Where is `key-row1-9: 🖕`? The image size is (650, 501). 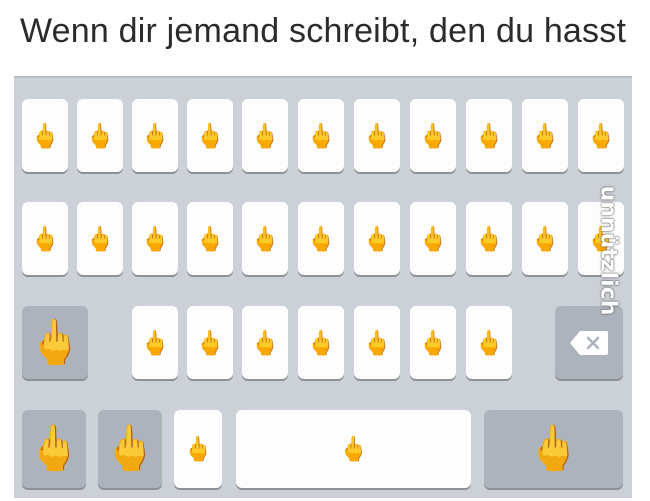 key-row1-9: 🖕 is located at coordinates (489, 135).